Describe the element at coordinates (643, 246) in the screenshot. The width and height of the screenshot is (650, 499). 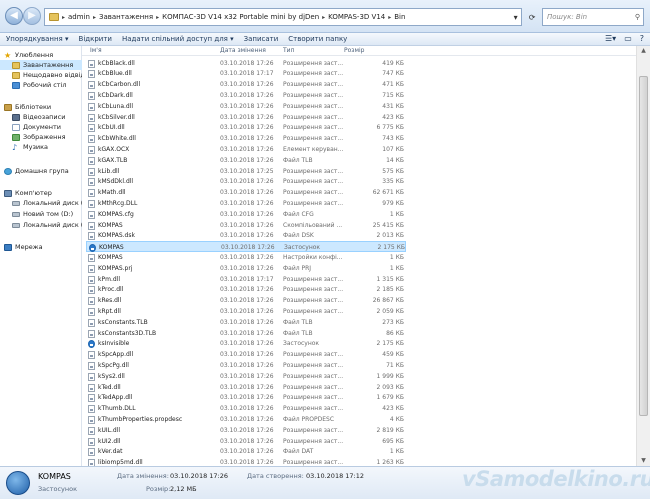
I see `scrollbar-thumb` at that location.